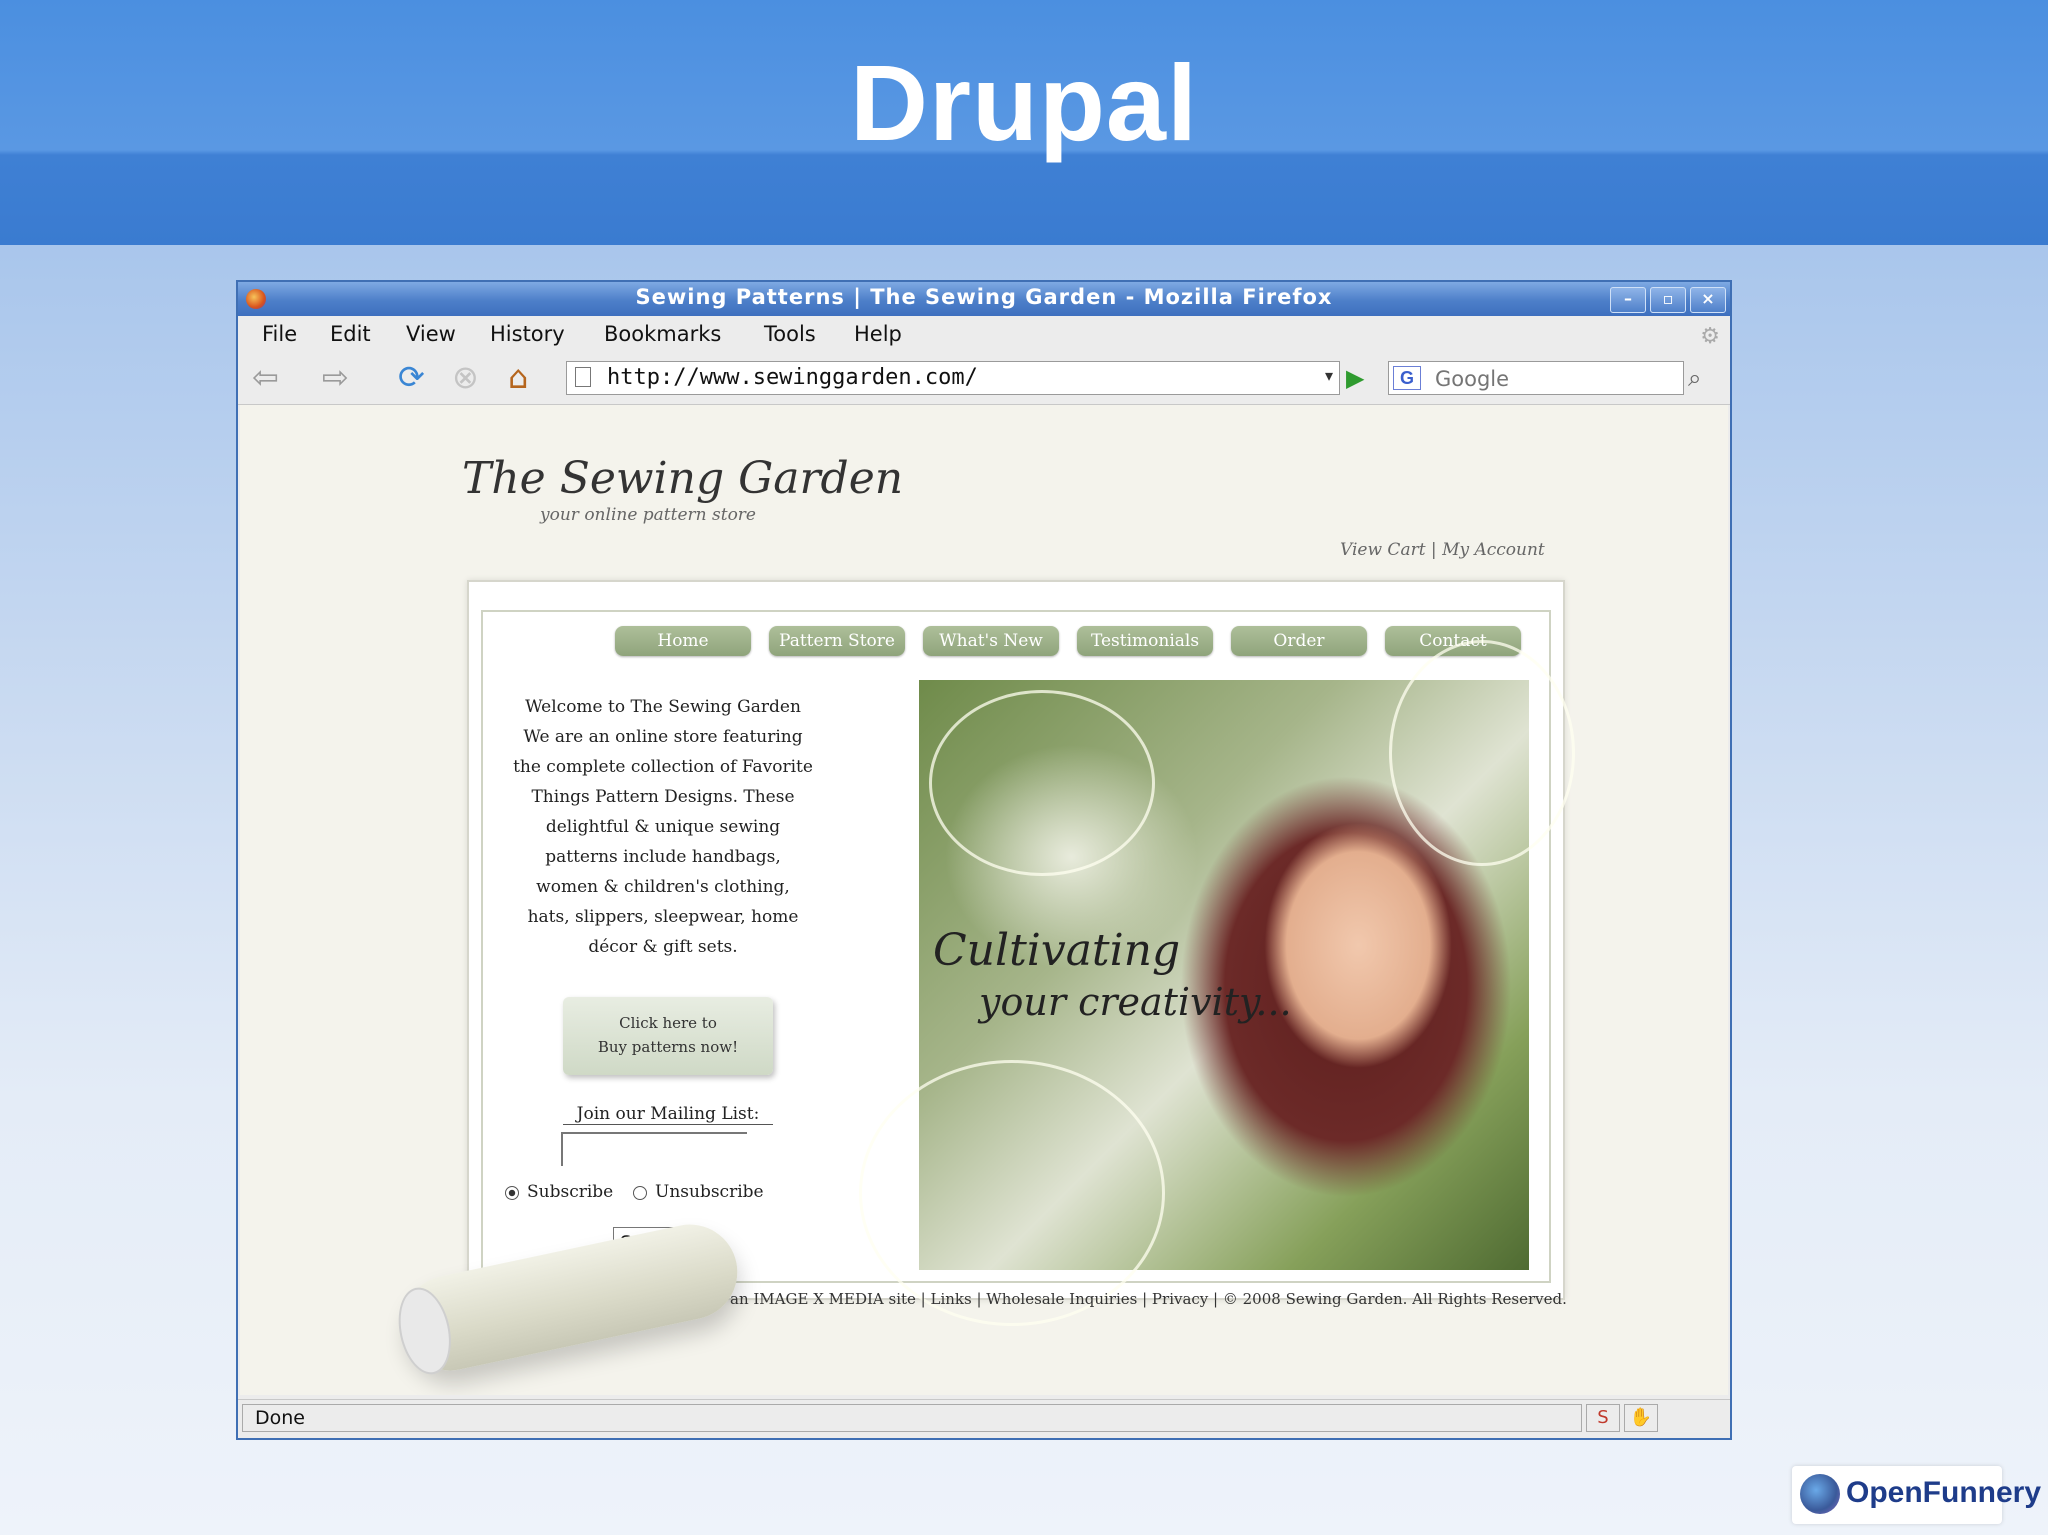 The image size is (2048, 1535). I want to click on page-icon, so click(583, 377).